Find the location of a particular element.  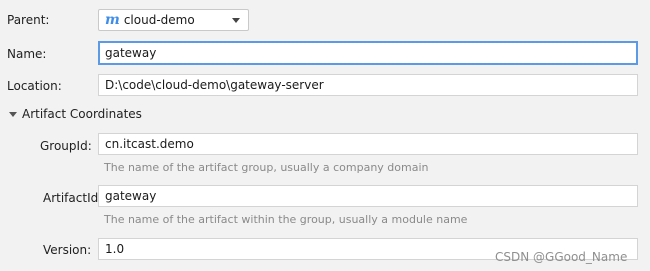

name-field: gateway is located at coordinates (368, 53).